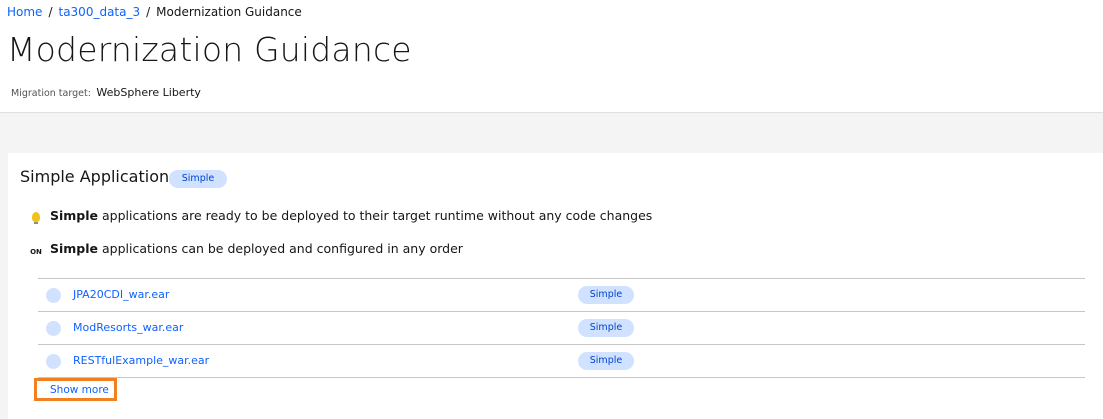 The width and height of the screenshot is (1103, 419). What do you see at coordinates (79, 390) in the screenshot?
I see `show-more-label: Show more` at bounding box center [79, 390].